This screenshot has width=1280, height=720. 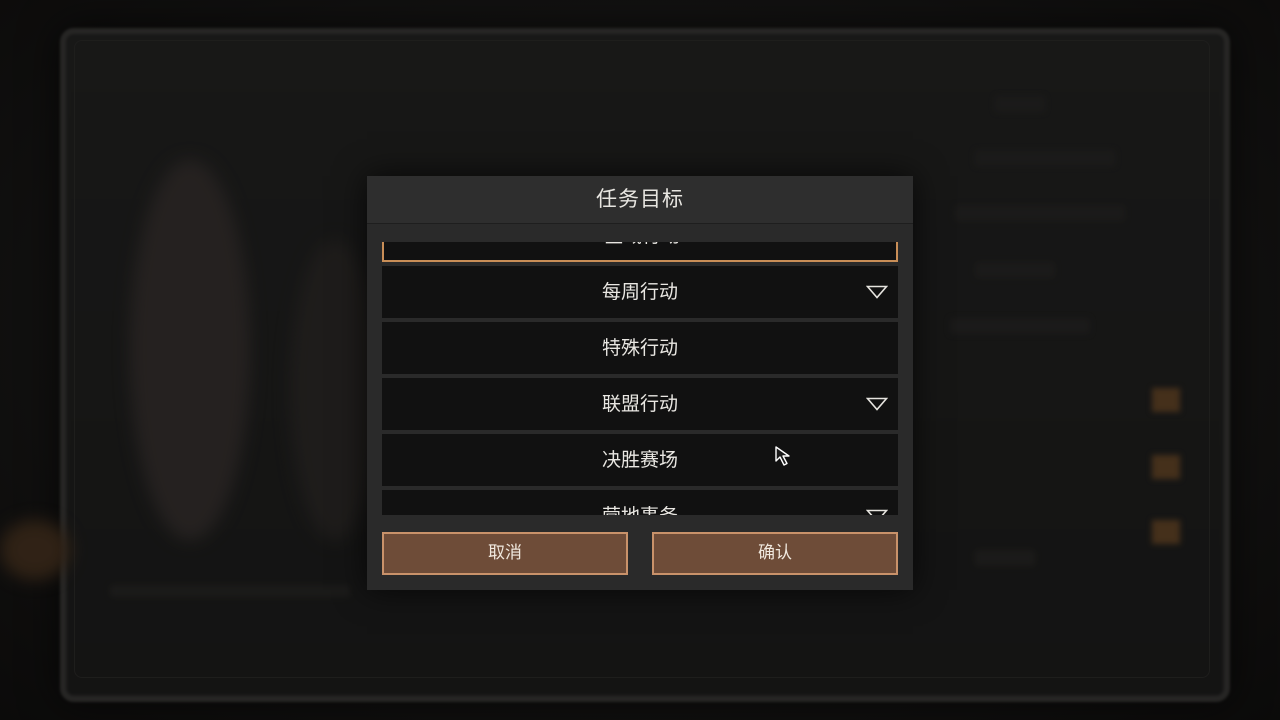 I want to click on mouse-cursor-icon, so click(x=782, y=456).